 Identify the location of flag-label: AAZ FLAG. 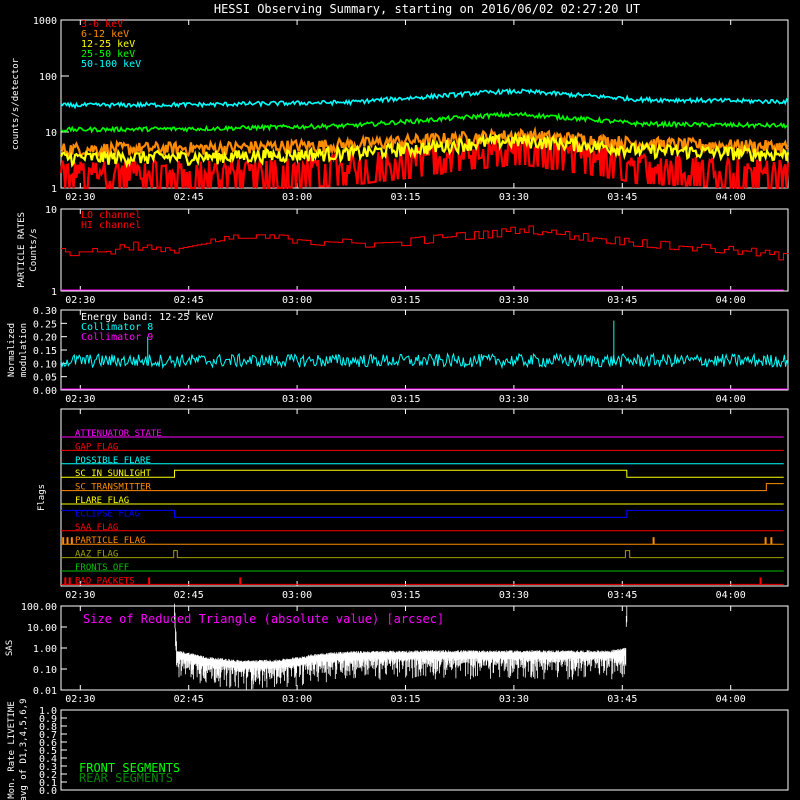
(96, 555).